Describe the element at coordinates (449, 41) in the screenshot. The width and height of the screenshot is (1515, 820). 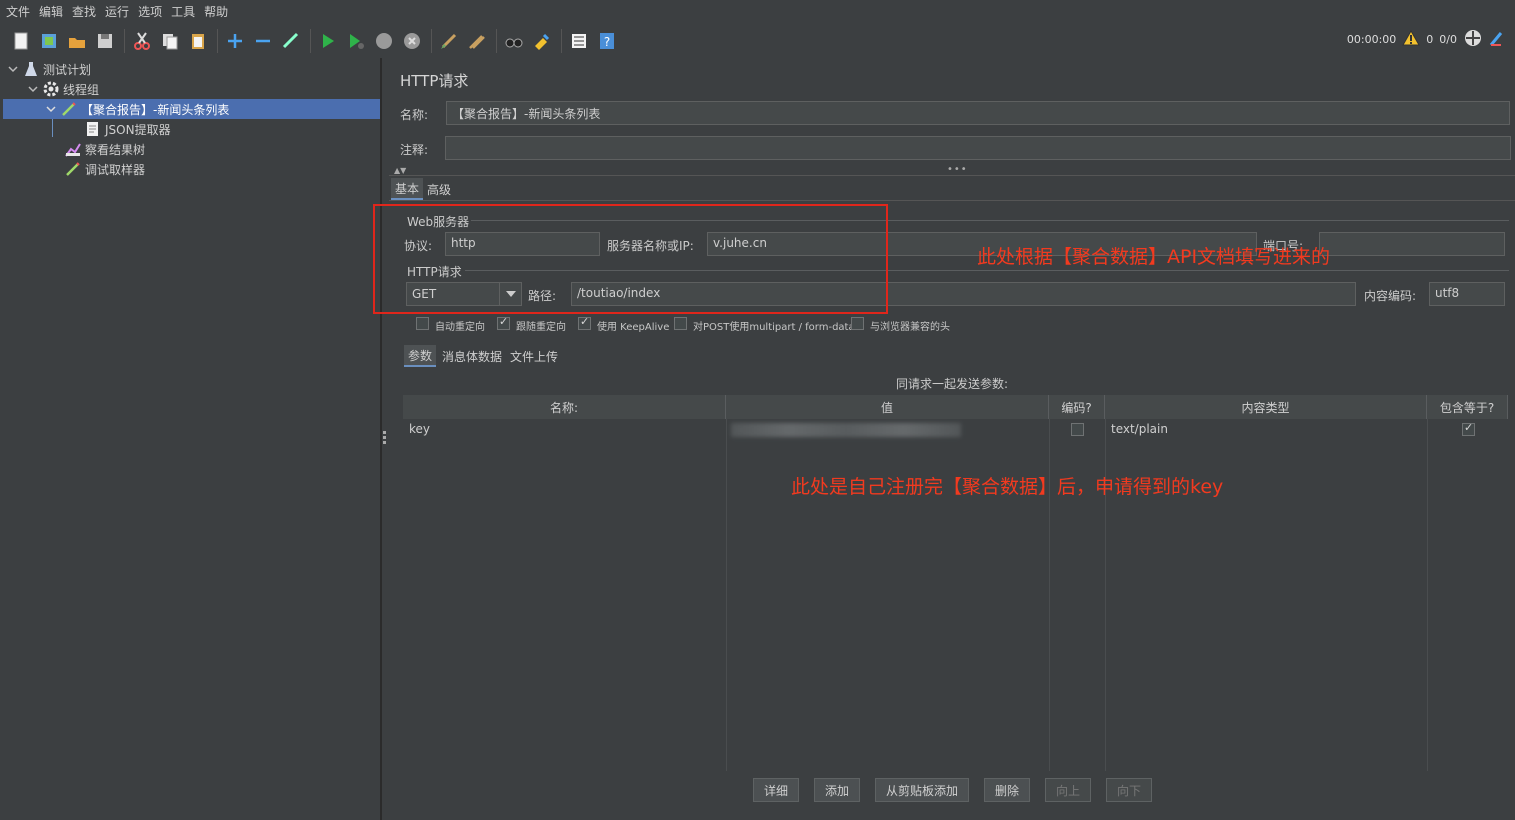
I see `clear-icon` at that location.